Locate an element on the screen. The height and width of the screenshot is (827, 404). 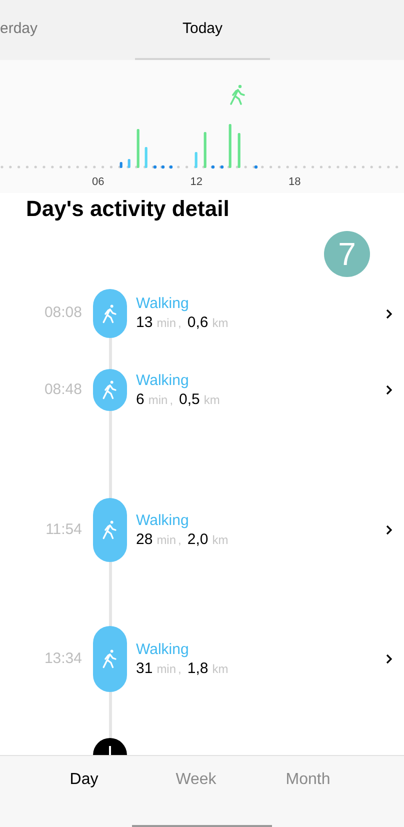
activity-row: 08:08 Walking 13 min , 0,6 km is located at coordinates (202, 313).